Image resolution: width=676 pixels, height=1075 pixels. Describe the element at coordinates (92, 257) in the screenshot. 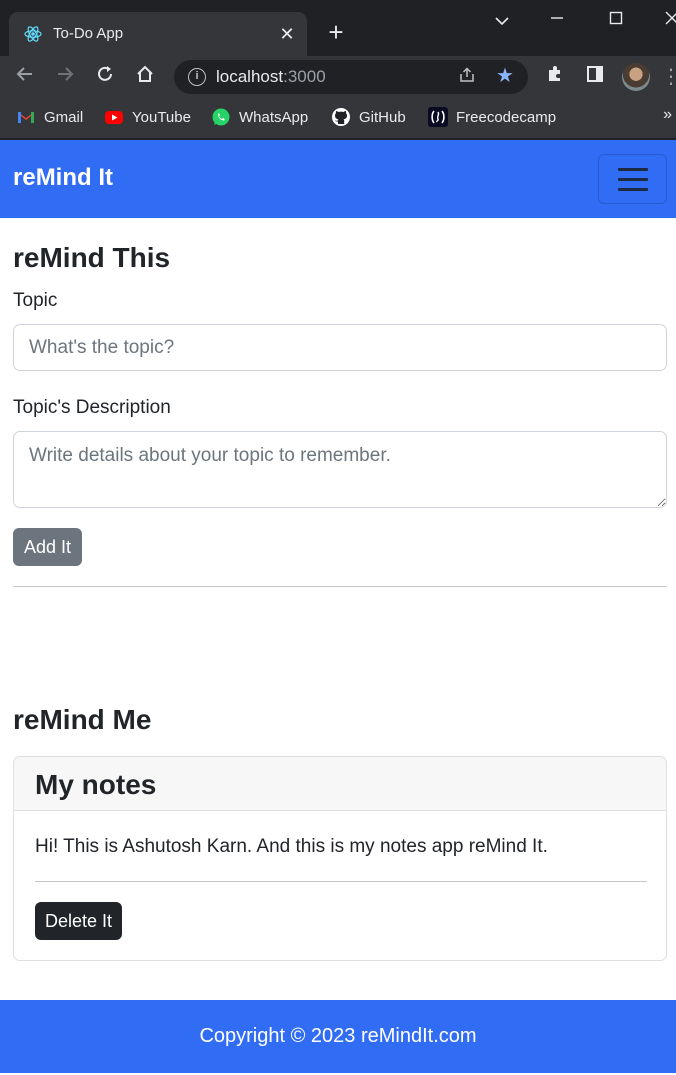

I see `form-heading: reMind This` at that location.